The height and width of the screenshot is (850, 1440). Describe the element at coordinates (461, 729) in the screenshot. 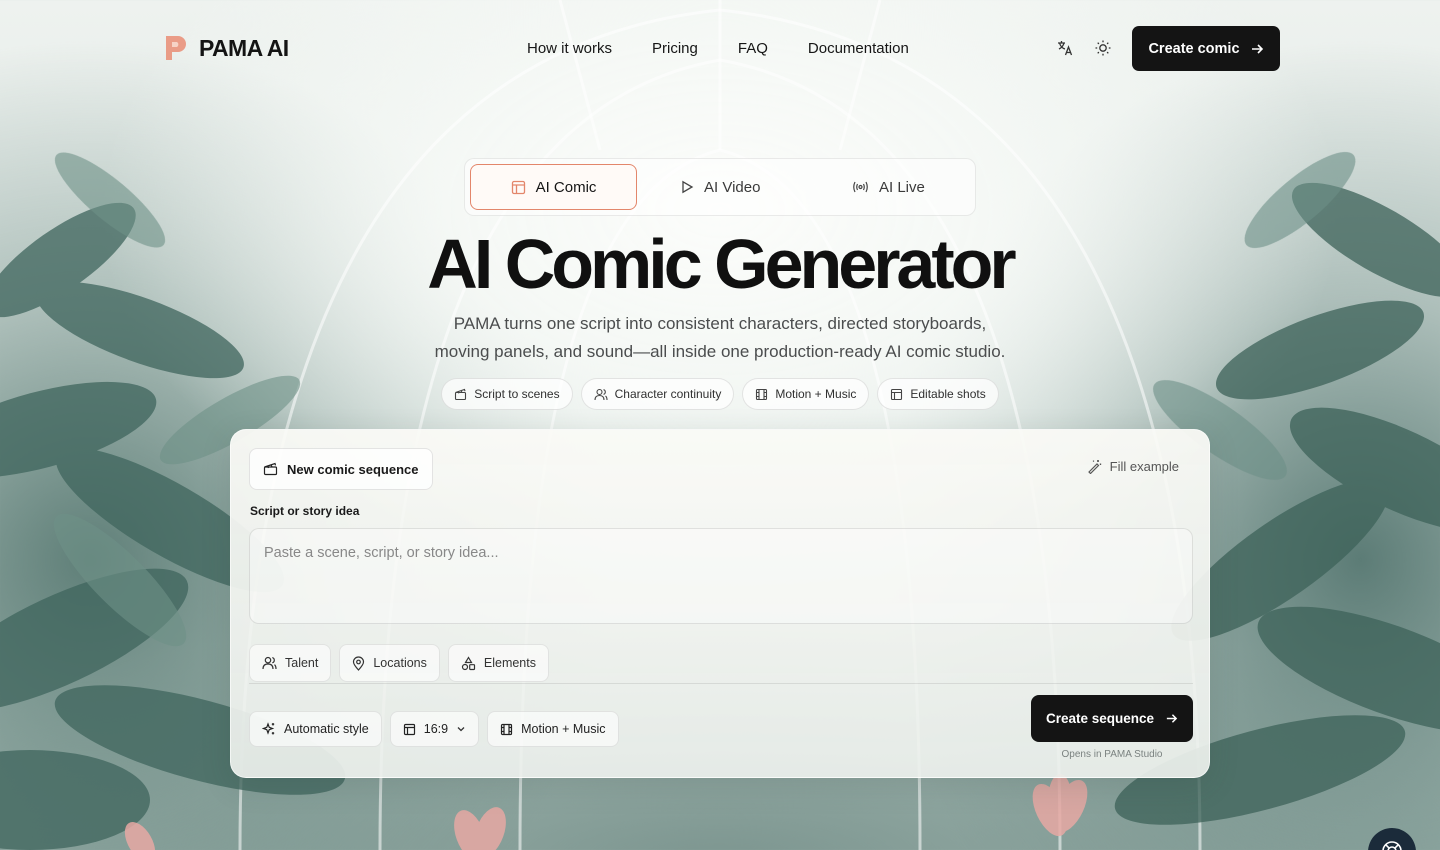

I see `chevron-down-icon` at that location.